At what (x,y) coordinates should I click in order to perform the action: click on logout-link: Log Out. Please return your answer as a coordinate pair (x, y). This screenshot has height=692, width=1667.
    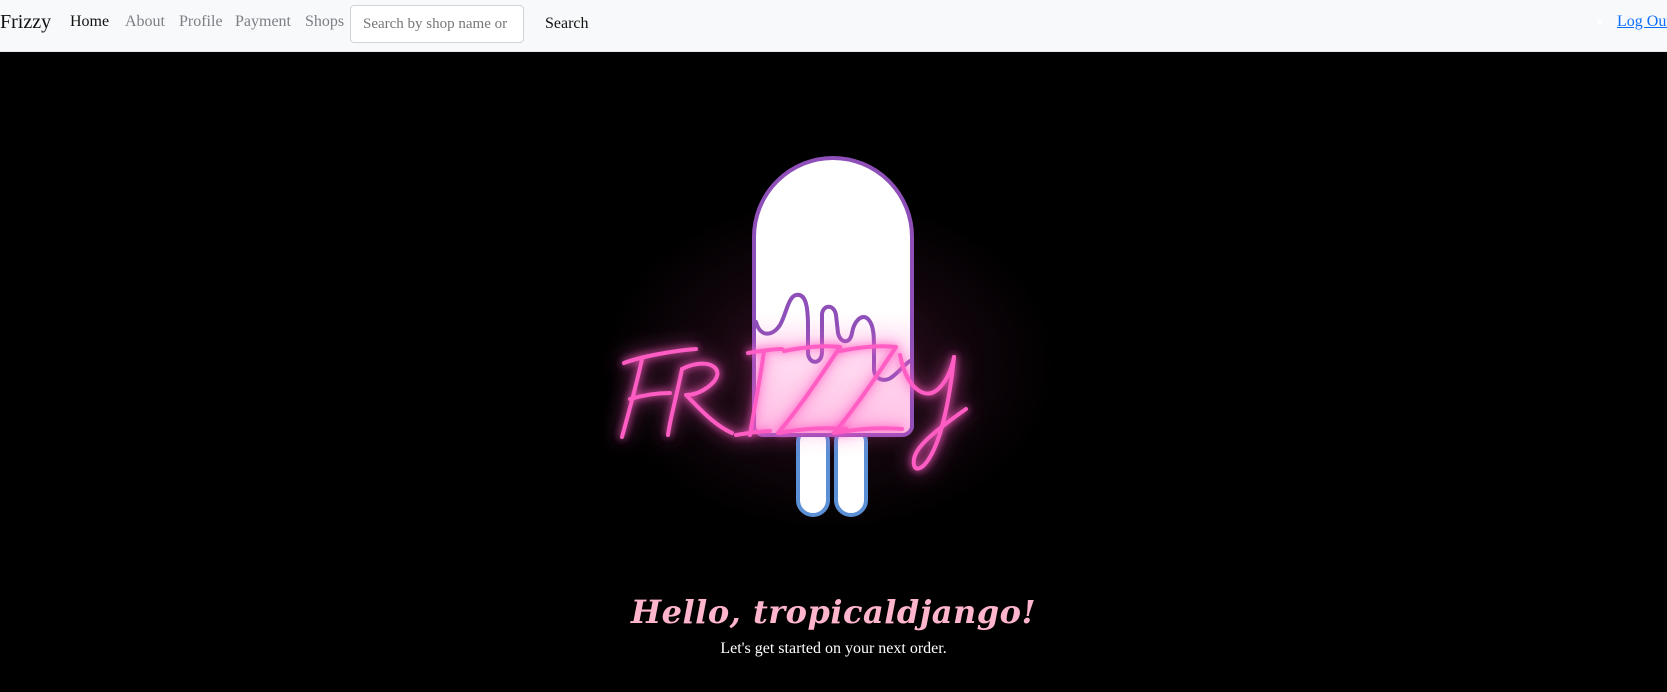
    Looking at the image, I should click on (1642, 22).